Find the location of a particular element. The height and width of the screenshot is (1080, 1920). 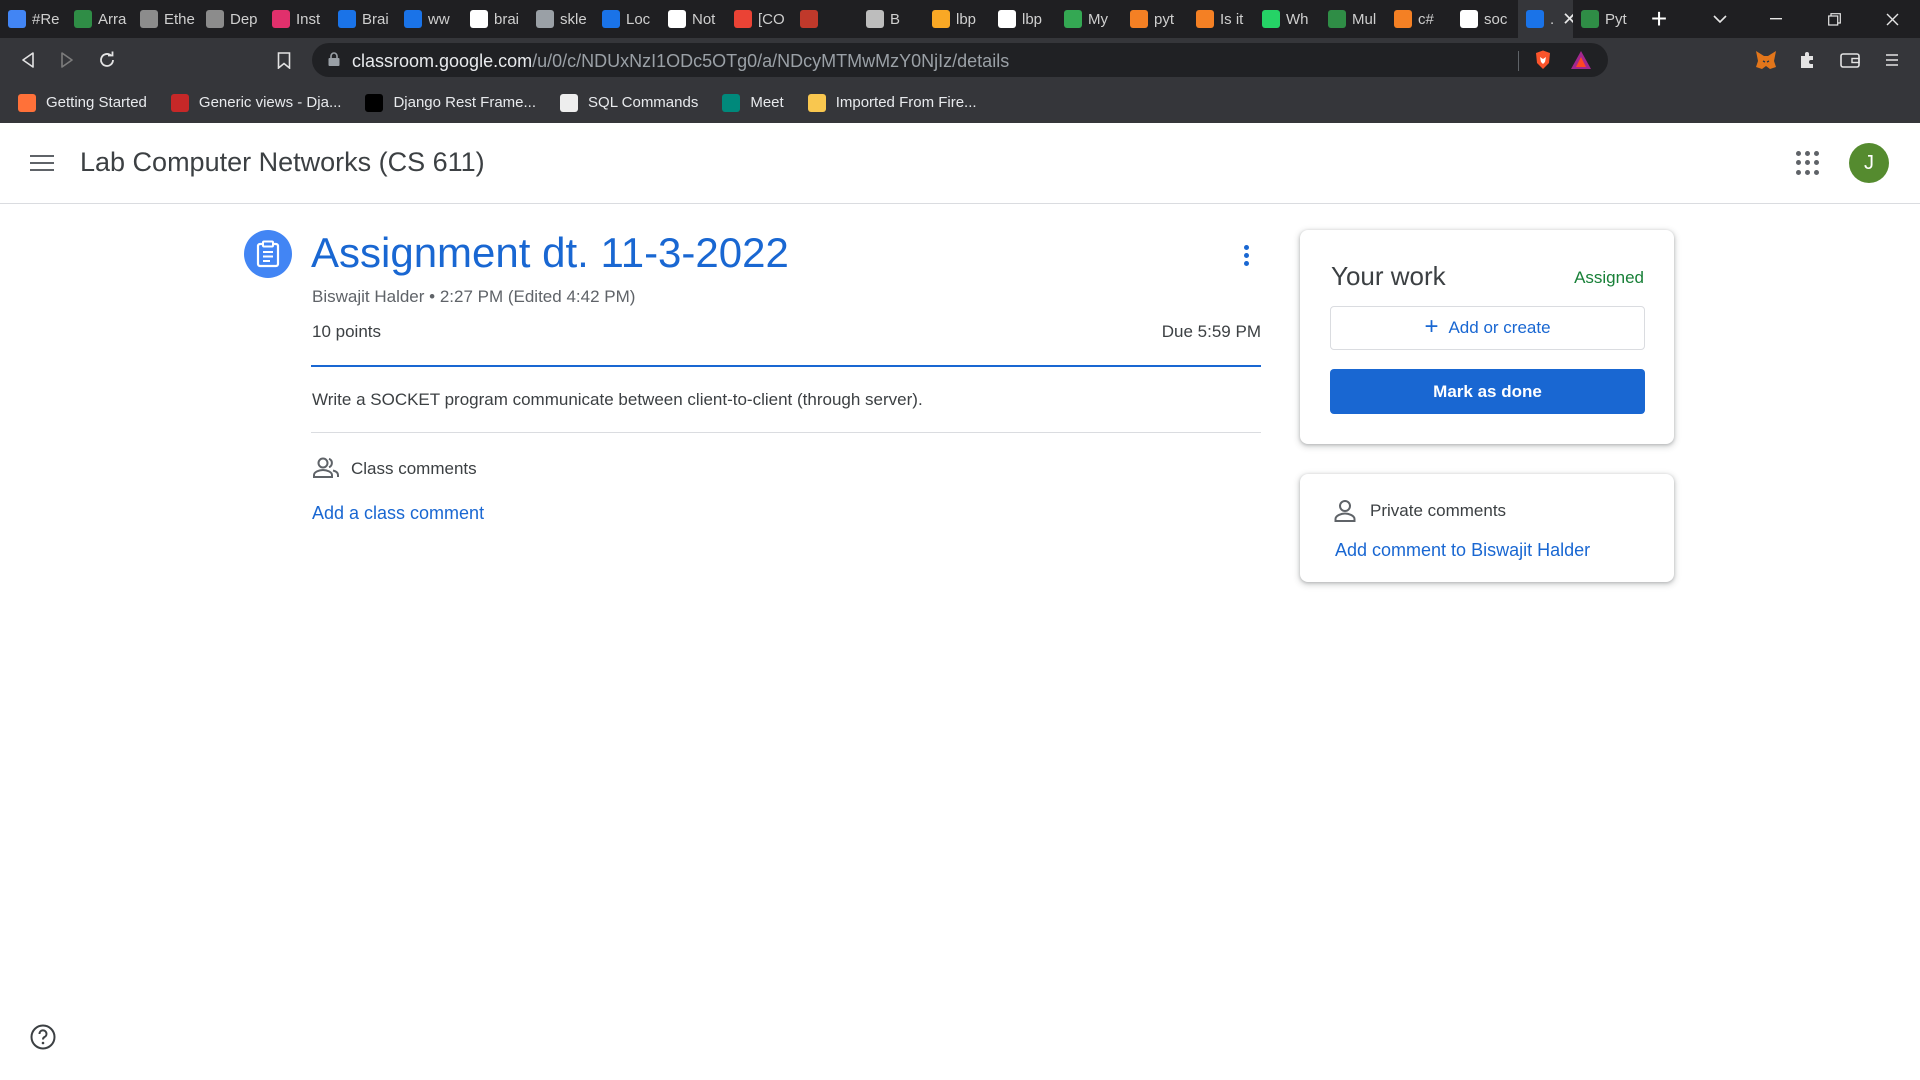

tab-label: Is it is located at coordinates (1232, 19).